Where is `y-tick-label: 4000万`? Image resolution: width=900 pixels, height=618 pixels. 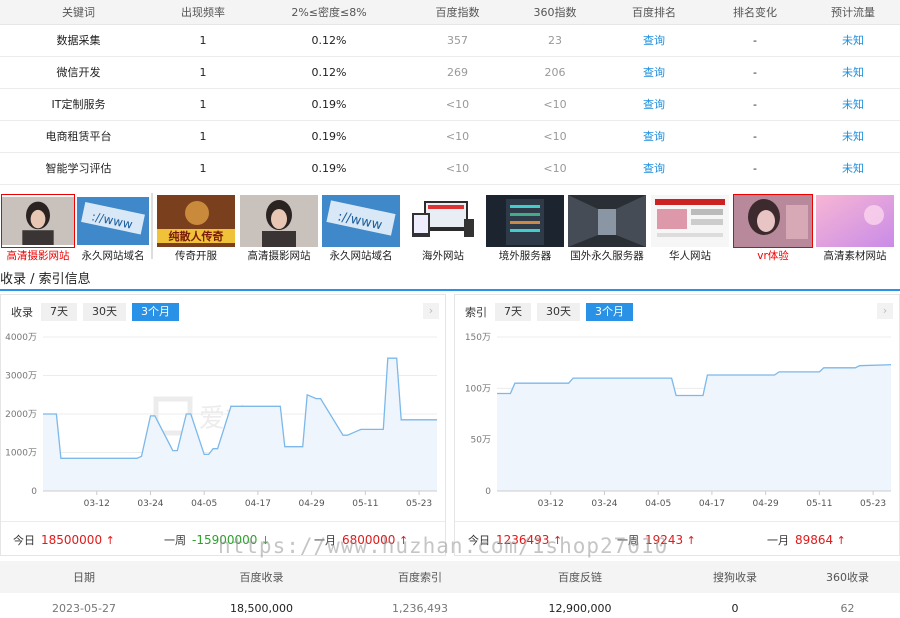
y-tick-label: 4000万 is located at coordinates (21, 338).